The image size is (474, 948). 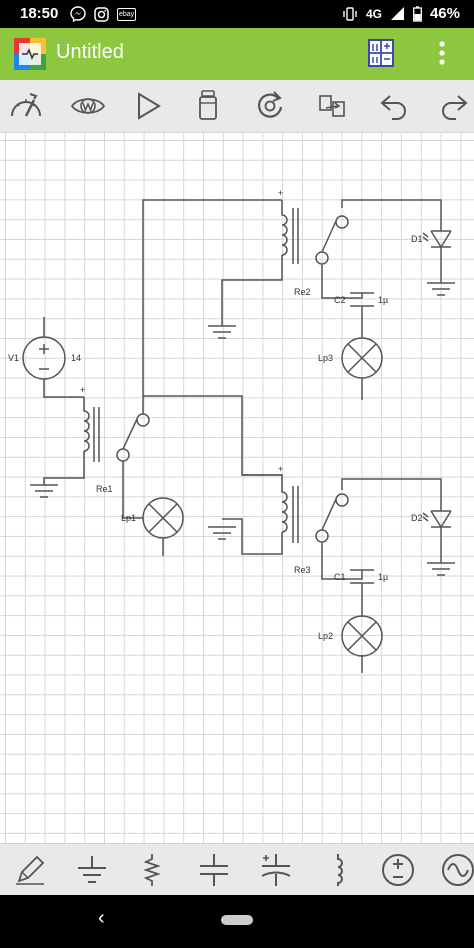 I want to click on capacitor-icon, so click(x=214, y=870).